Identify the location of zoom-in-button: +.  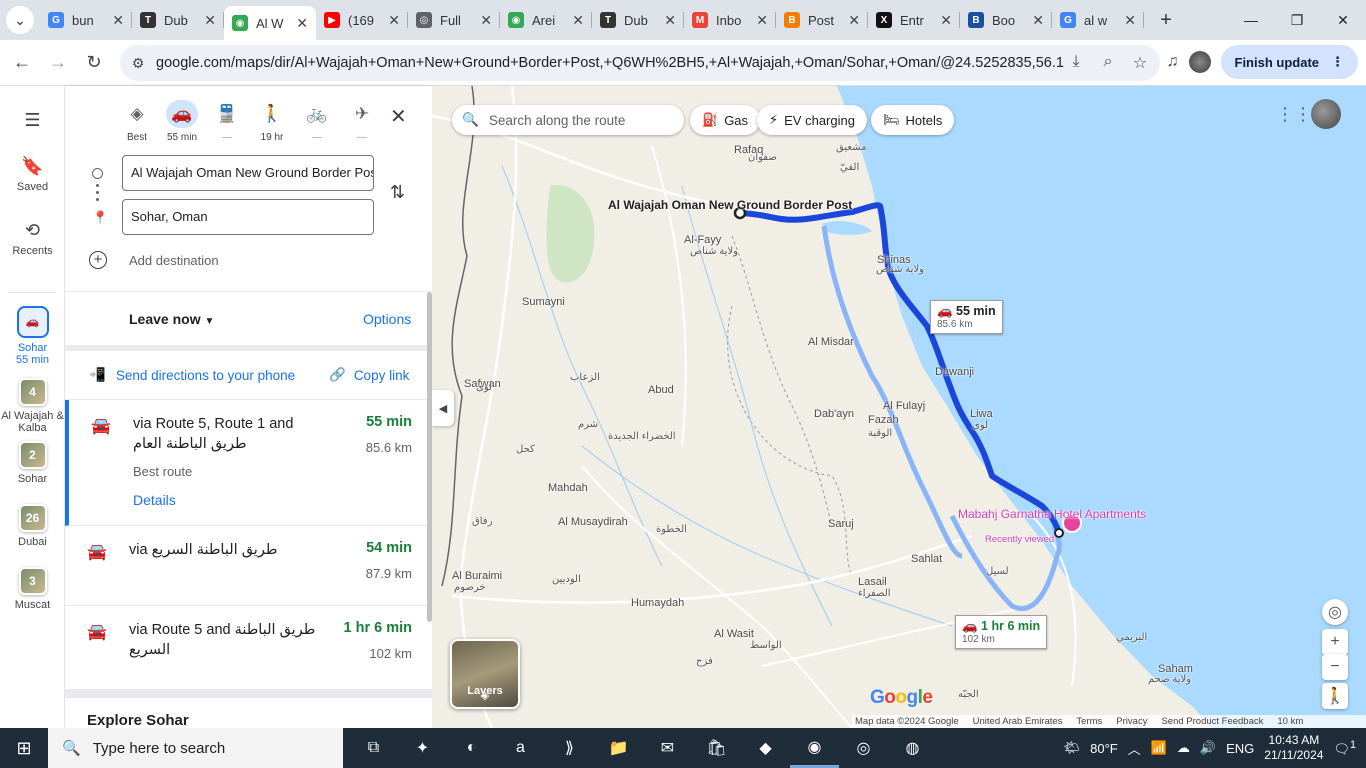
(1335, 642).